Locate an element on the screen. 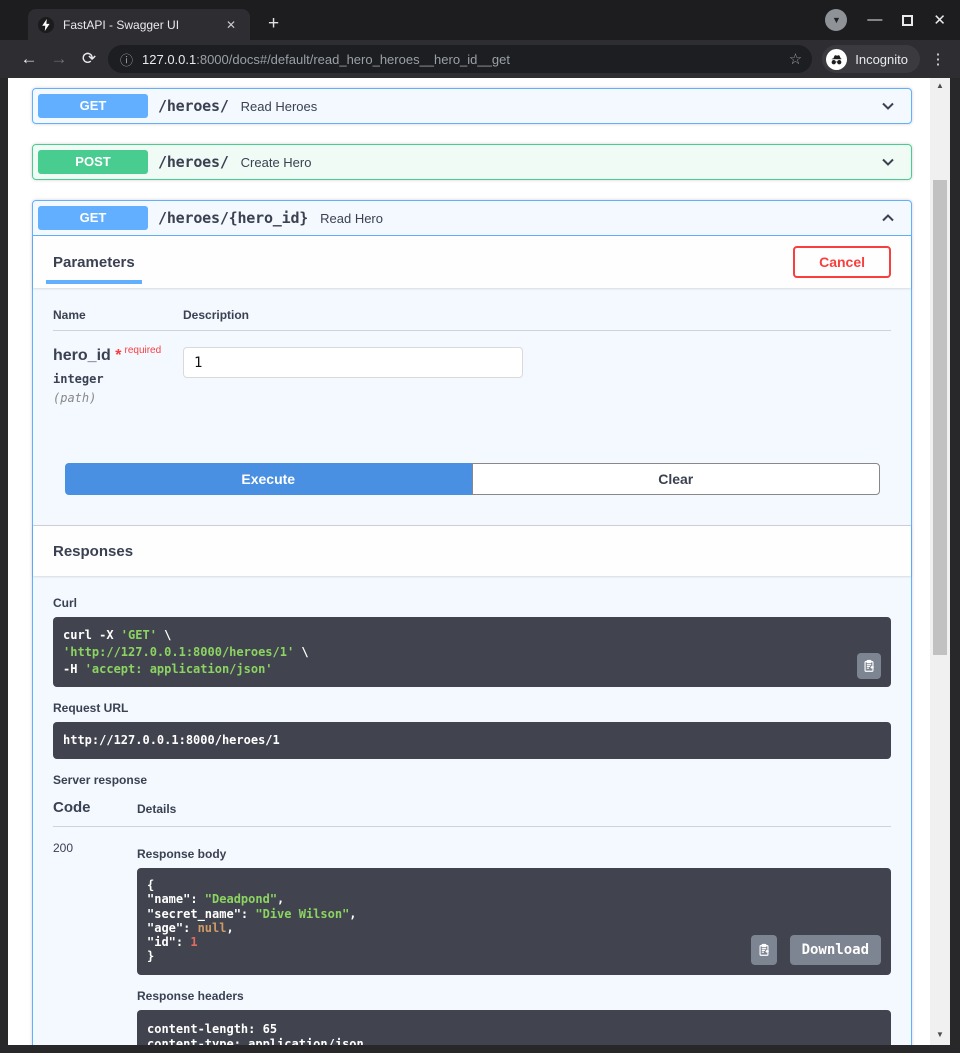 This screenshot has width=960, height=1053. scroll-up-icon: ▲ is located at coordinates (940, 86).